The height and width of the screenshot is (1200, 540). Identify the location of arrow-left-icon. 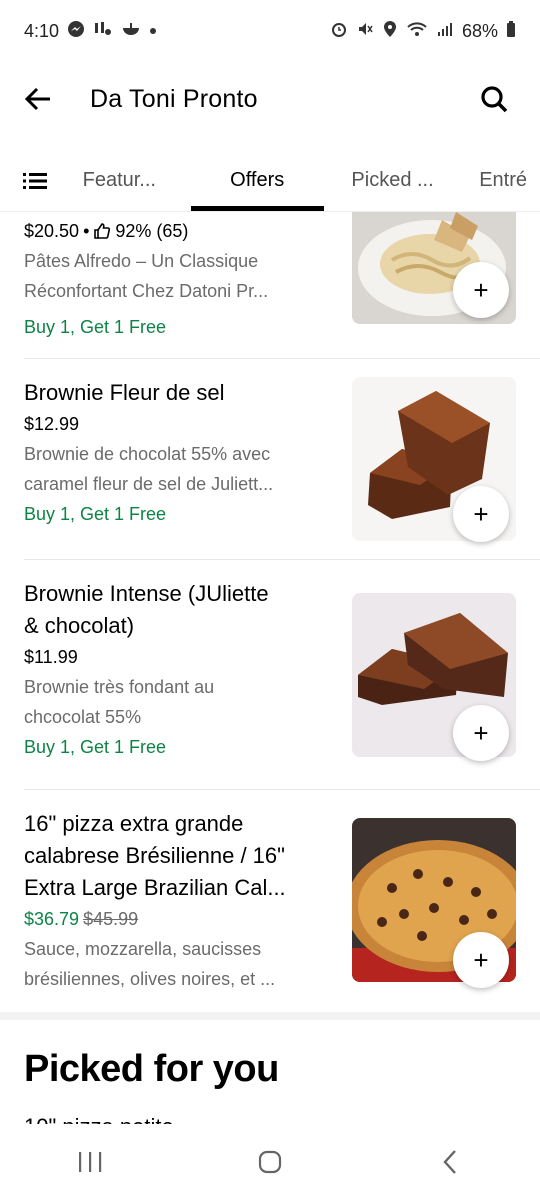
(37, 99).